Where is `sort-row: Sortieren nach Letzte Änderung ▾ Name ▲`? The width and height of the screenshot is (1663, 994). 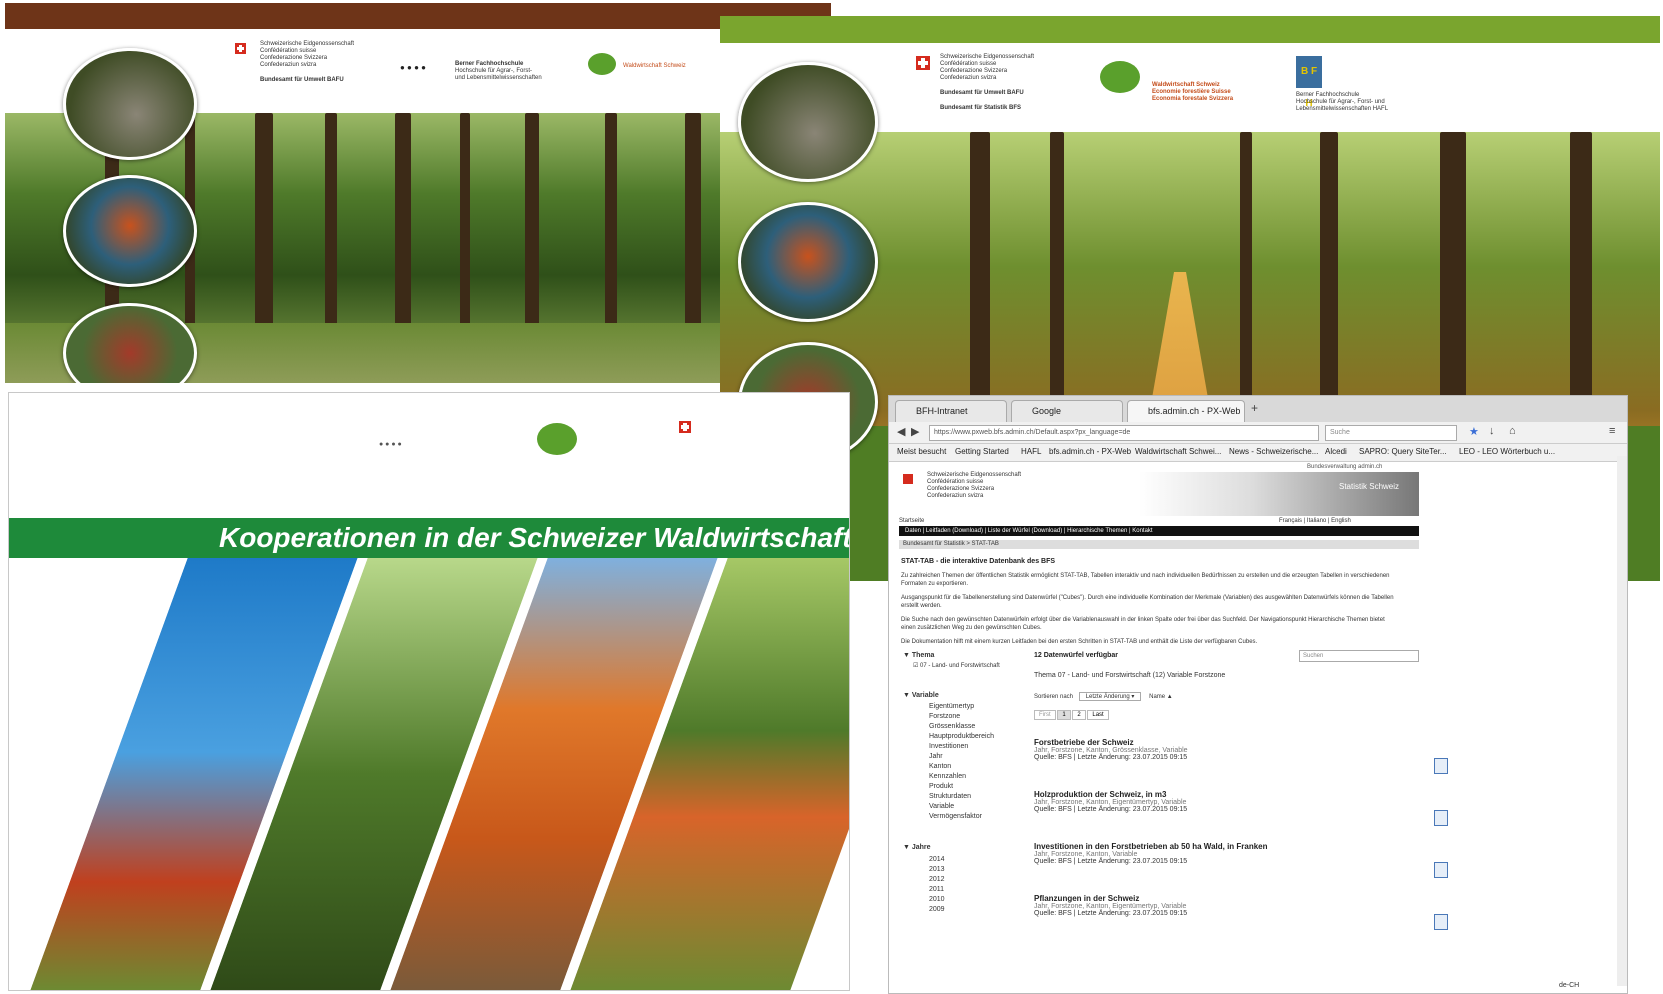 sort-row: Sortieren nach Letzte Änderung ▾ Name ▲ is located at coordinates (1103, 696).